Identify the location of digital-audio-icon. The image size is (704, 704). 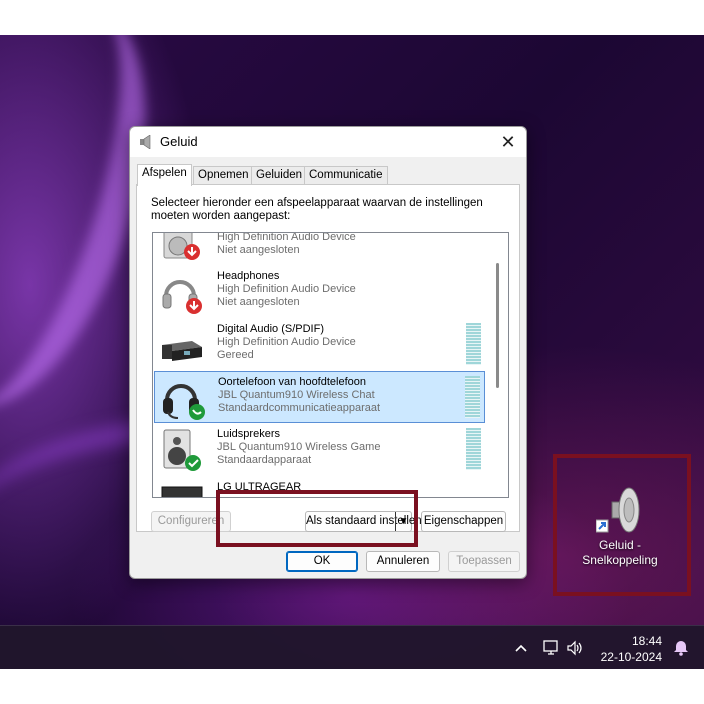
(182, 351).